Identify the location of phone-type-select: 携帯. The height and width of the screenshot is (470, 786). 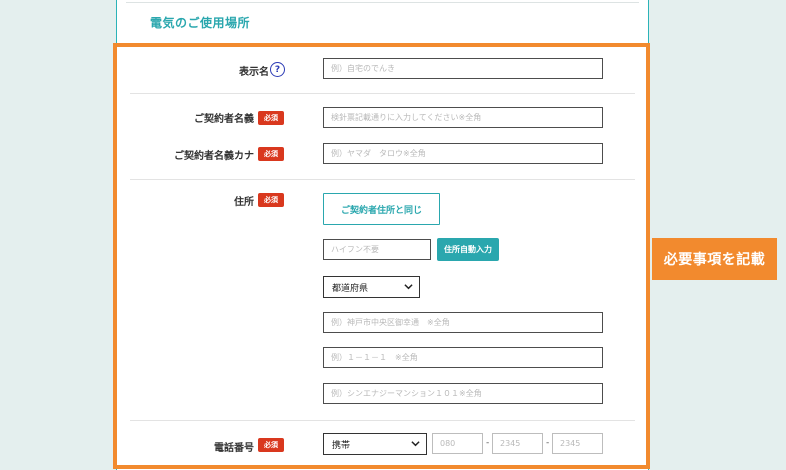
(375, 444).